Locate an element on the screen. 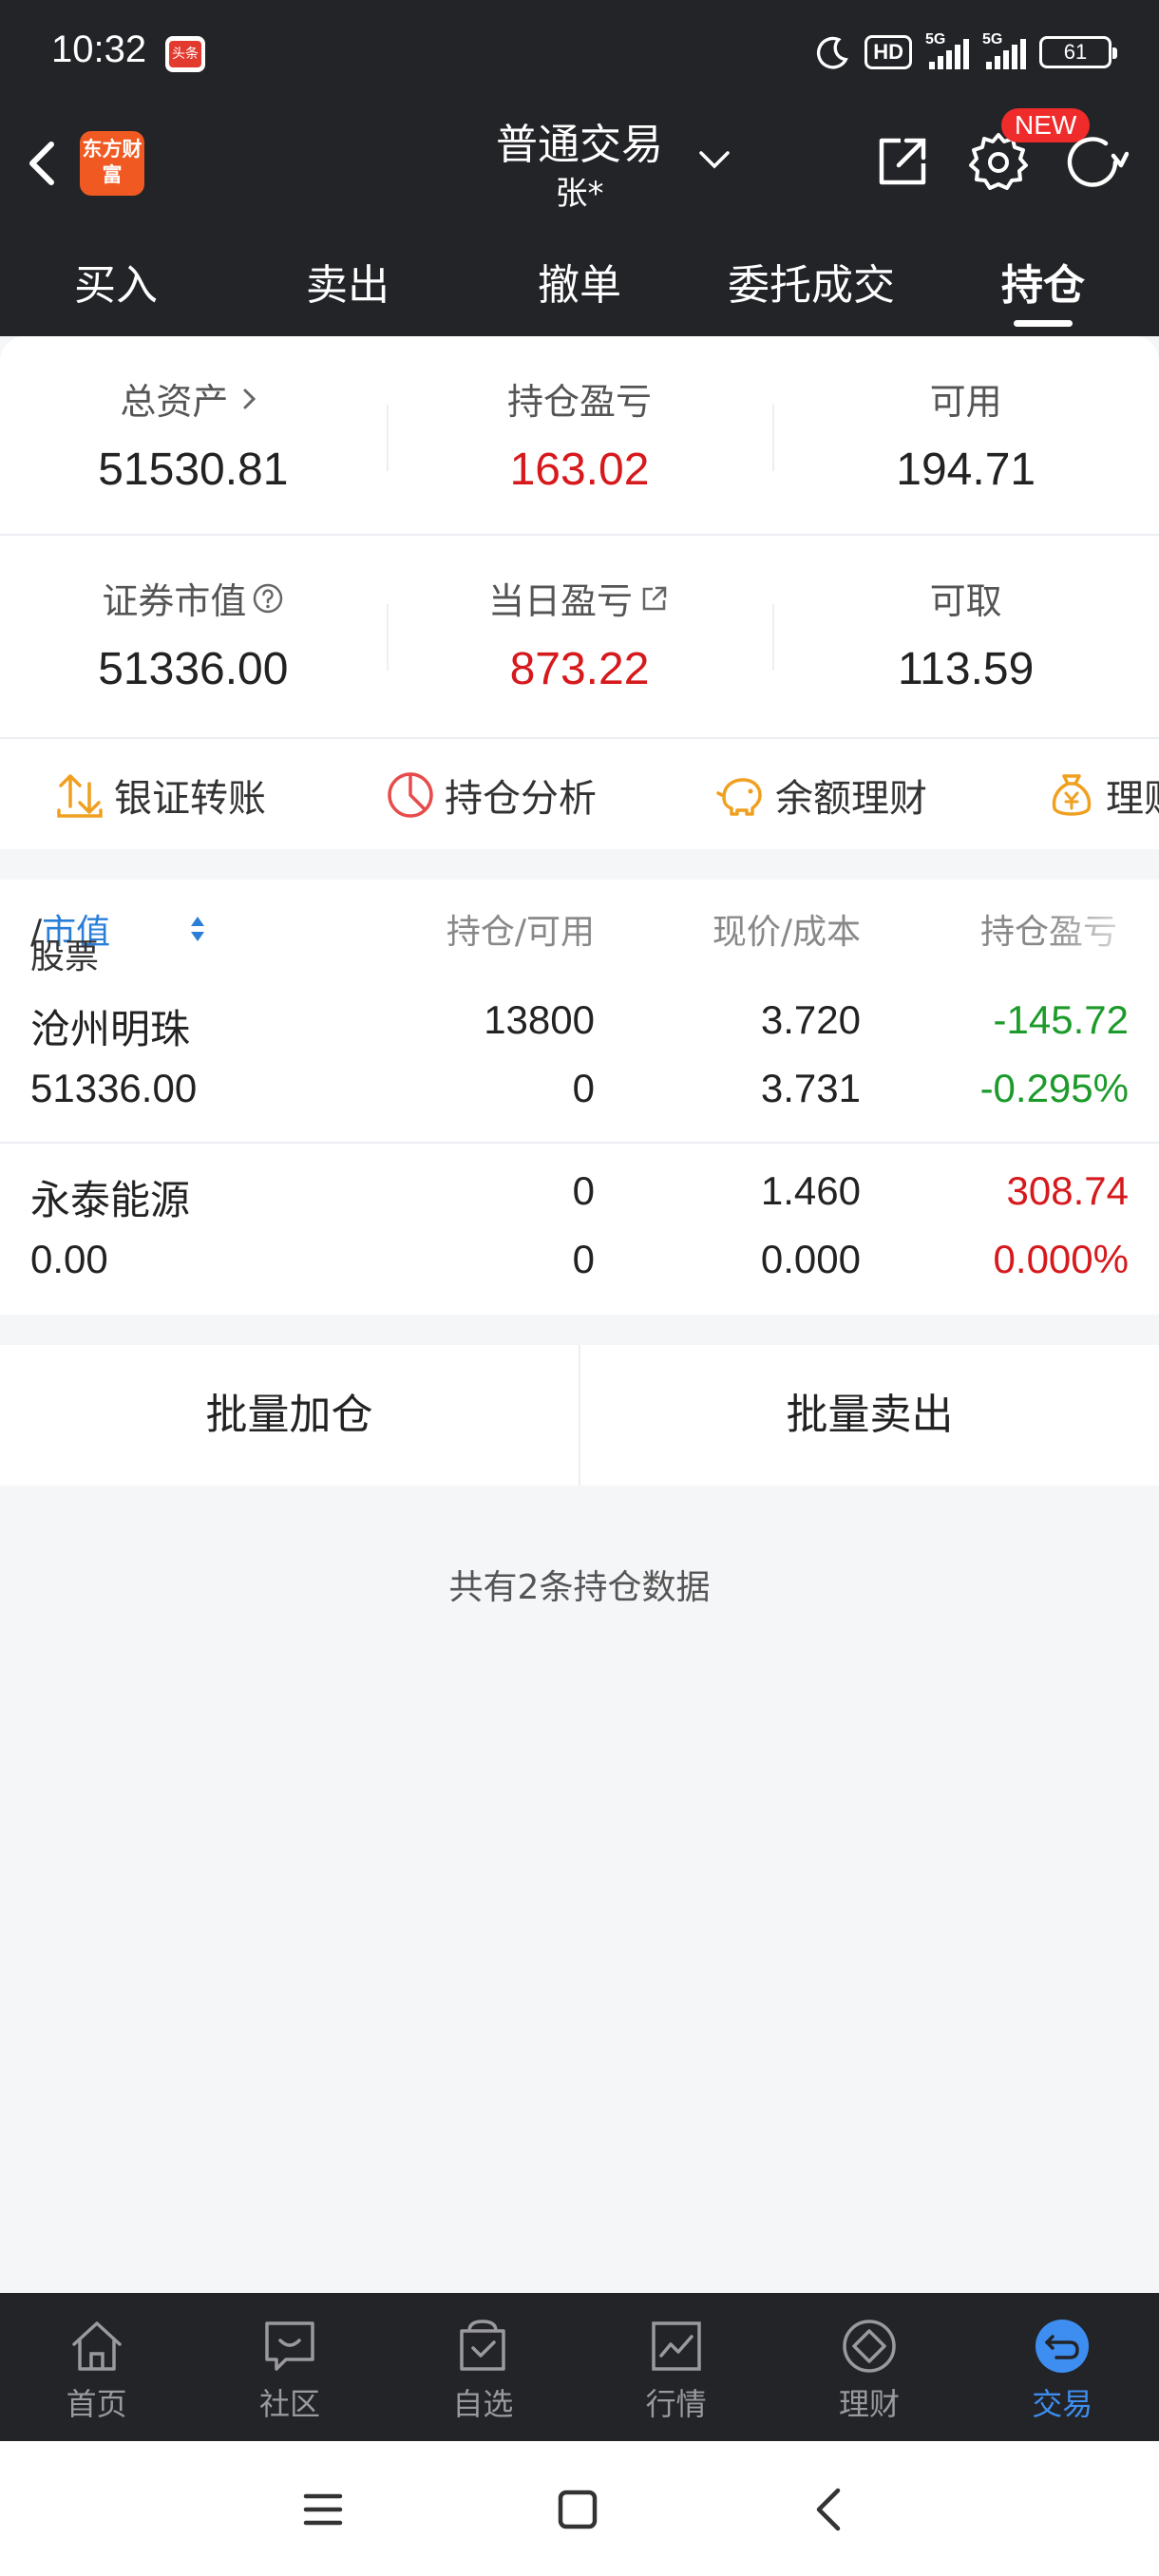 The height and width of the screenshot is (2576, 1159). holdings-header: 股票/市值 持仓/可用 现价/成本 持仓盈亏 is located at coordinates (579, 938).